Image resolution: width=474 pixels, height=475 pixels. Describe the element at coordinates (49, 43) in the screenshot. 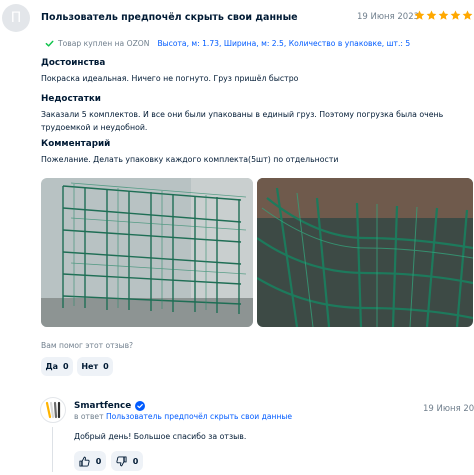

I see `check-icon` at that location.